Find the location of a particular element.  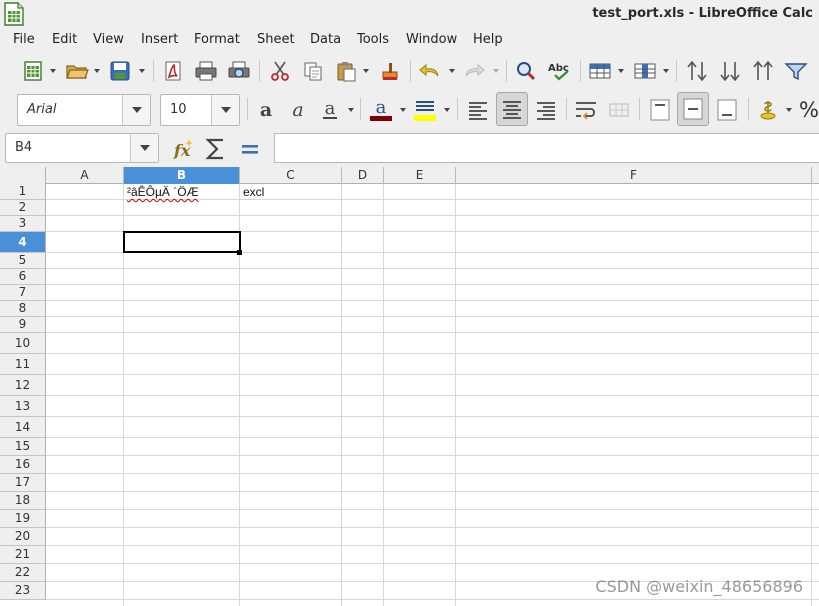

row-header-9: 9 is located at coordinates (23, 325).